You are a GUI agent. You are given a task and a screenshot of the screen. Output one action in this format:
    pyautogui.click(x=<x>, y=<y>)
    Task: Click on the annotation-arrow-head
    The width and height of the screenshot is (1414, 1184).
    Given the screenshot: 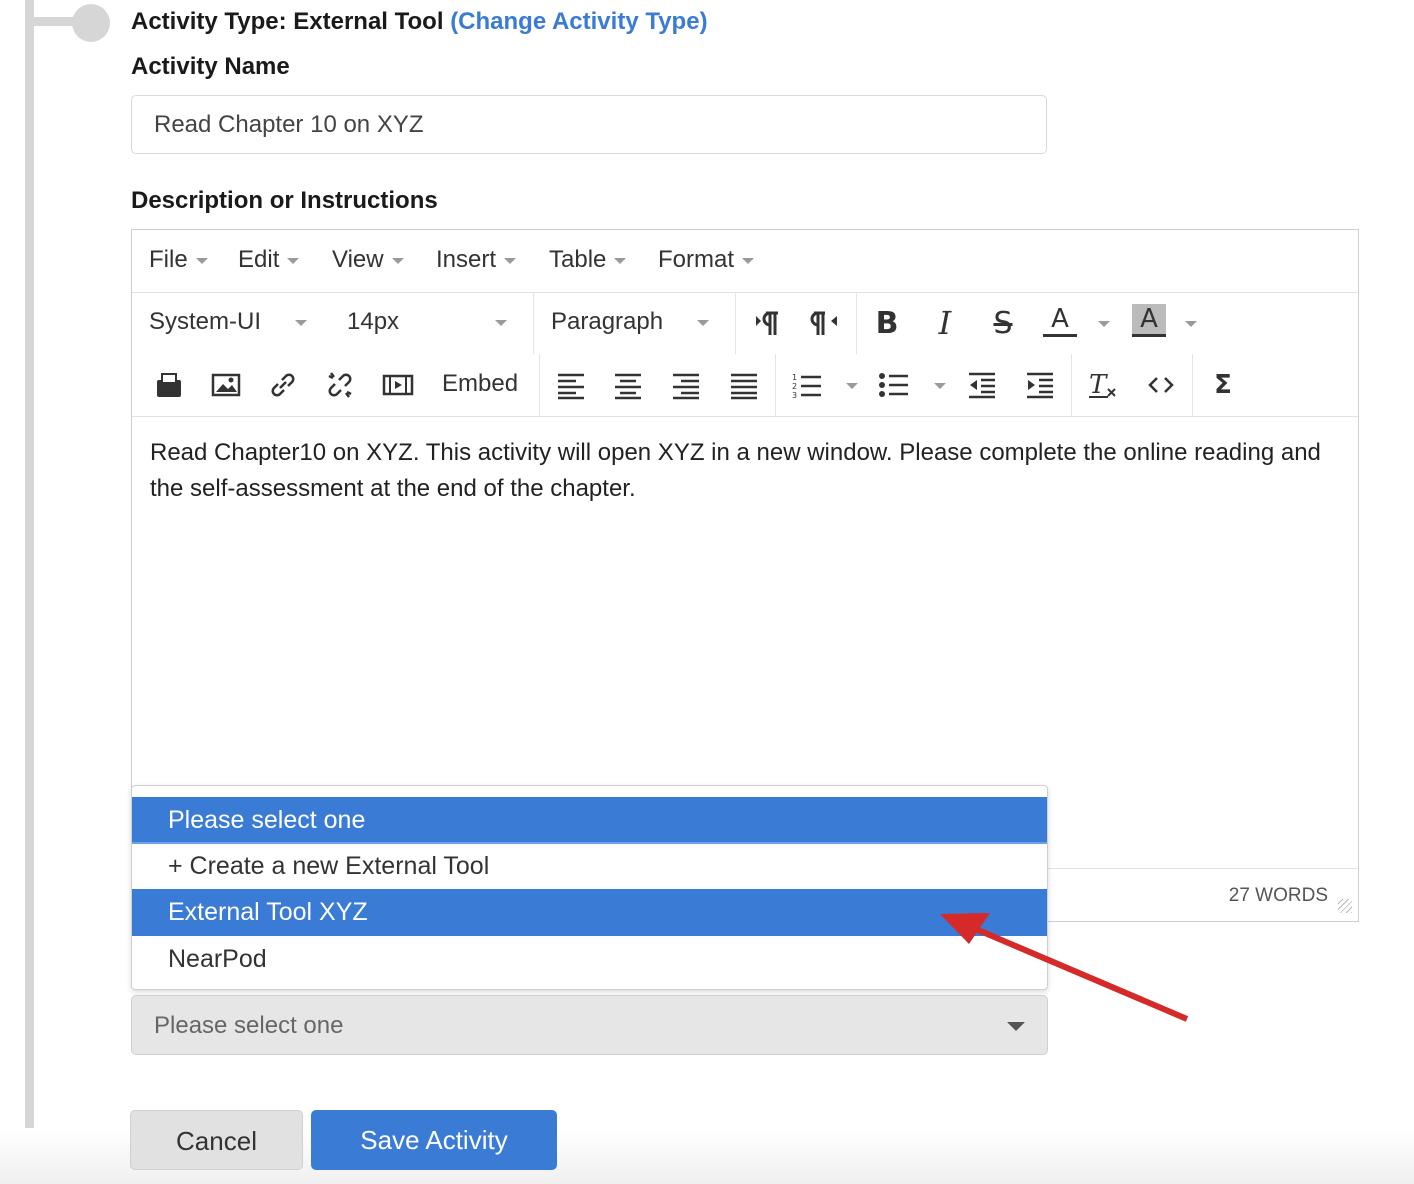 What is the action you would take?
    pyautogui.click(x=965, y=928)
    